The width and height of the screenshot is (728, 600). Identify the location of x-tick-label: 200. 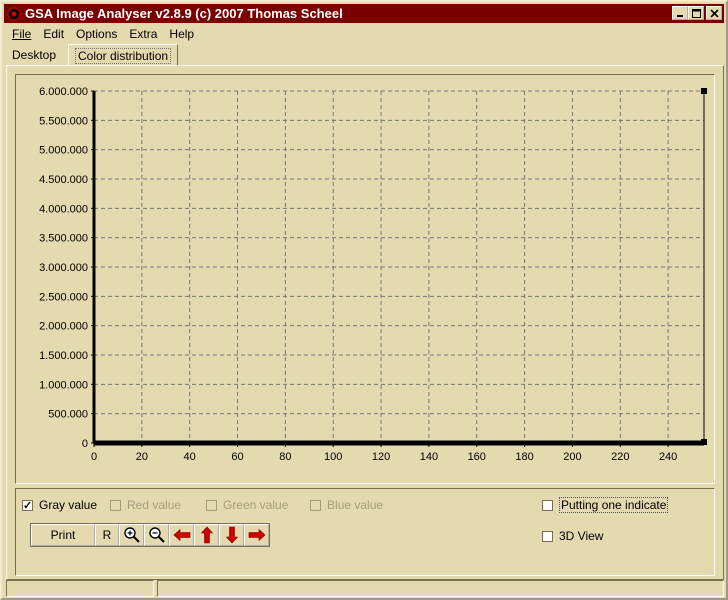
(572, 457).